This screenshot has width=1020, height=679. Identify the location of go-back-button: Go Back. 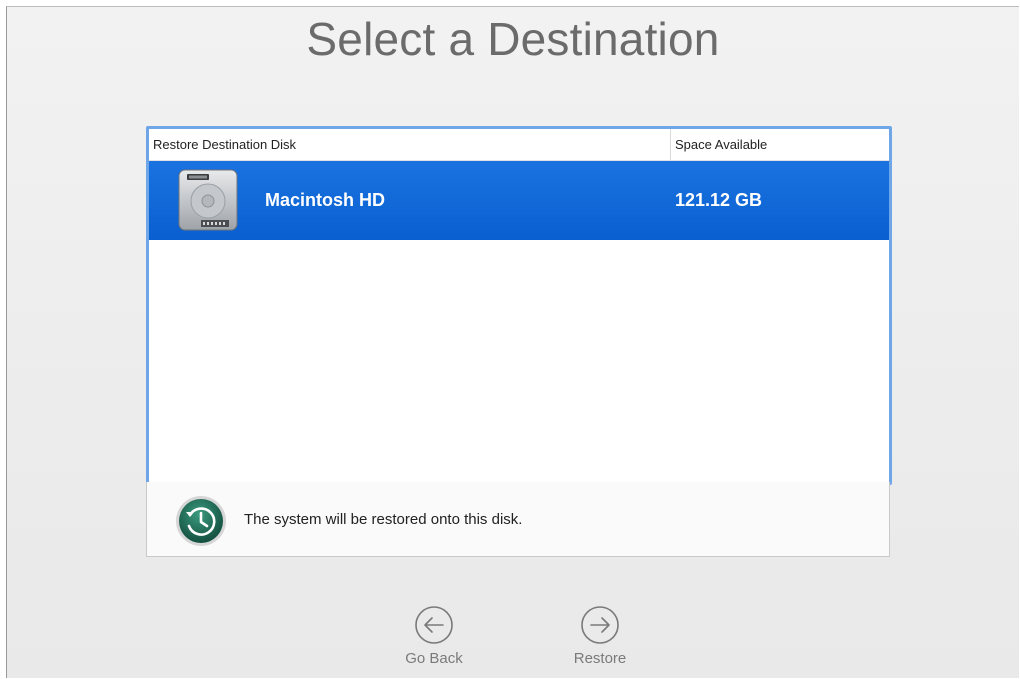
(434, 636).